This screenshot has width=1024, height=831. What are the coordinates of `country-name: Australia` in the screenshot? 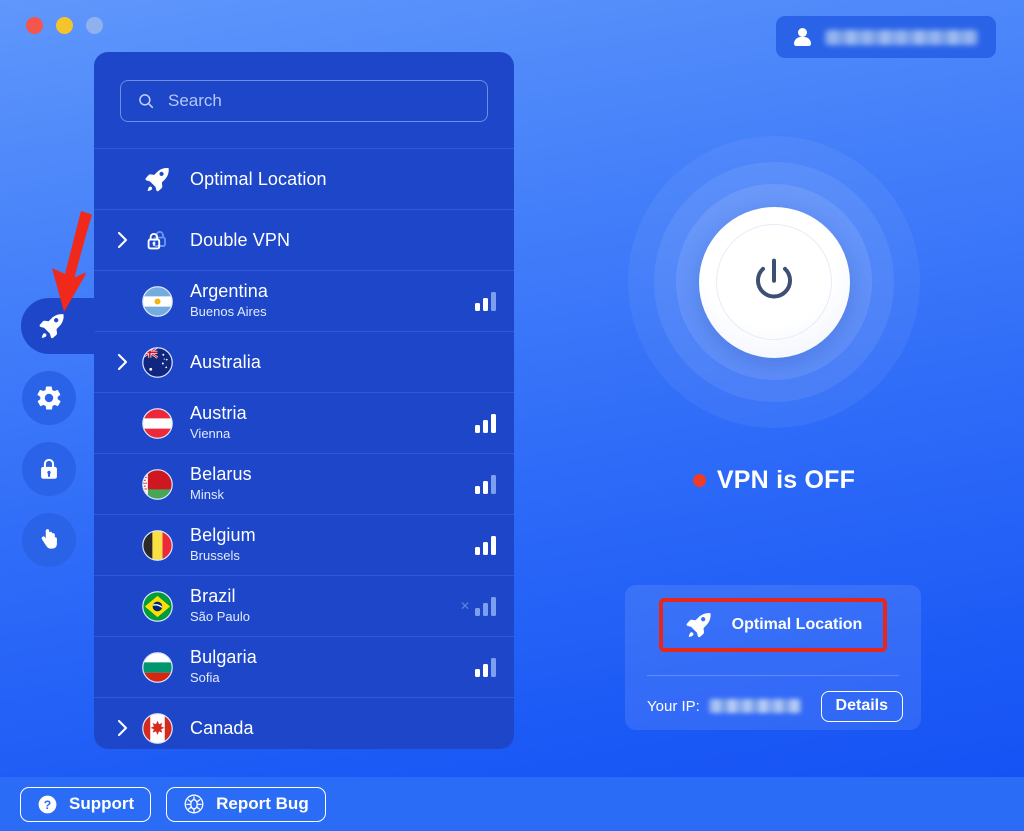 It's located at (225, 361).